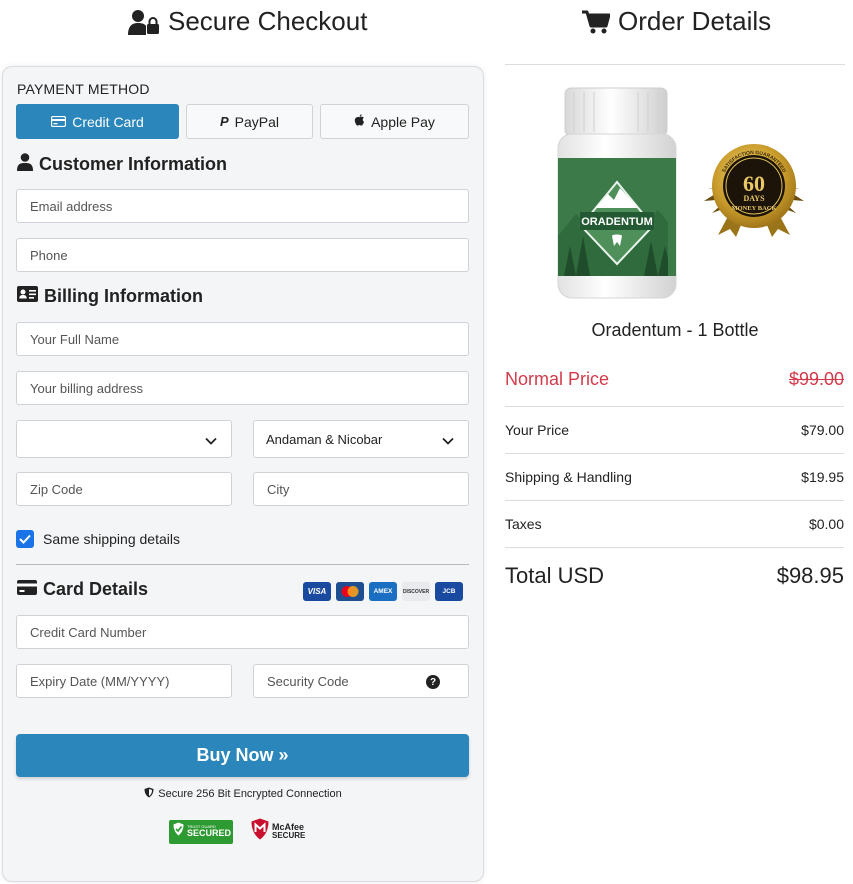  What do you see at coordinates (133, 164) in the screenshot?
I see `customer-information-title: Customer Information` at bounding box center [133, 164].